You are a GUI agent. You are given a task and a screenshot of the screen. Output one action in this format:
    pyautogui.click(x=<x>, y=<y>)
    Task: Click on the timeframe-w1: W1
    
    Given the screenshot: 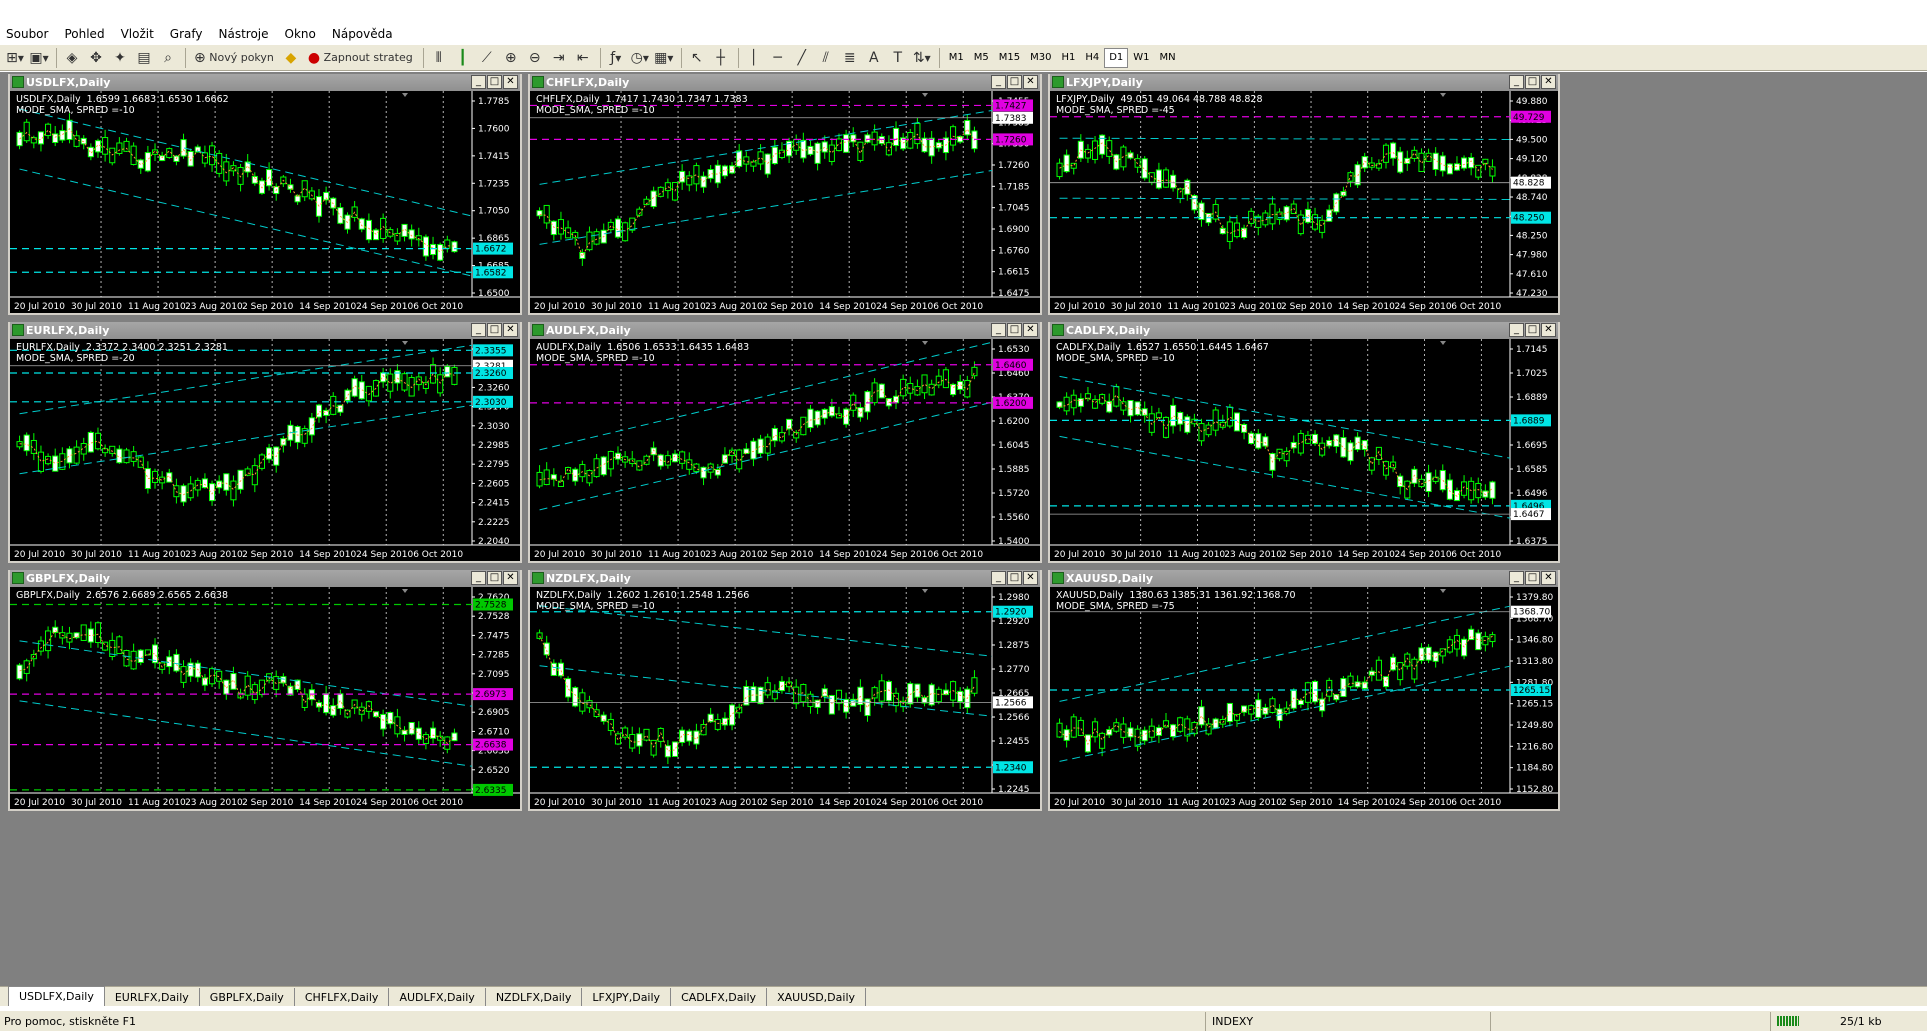 What is the action you would take?
    pyautogui.click(x=1141, y=58)
    